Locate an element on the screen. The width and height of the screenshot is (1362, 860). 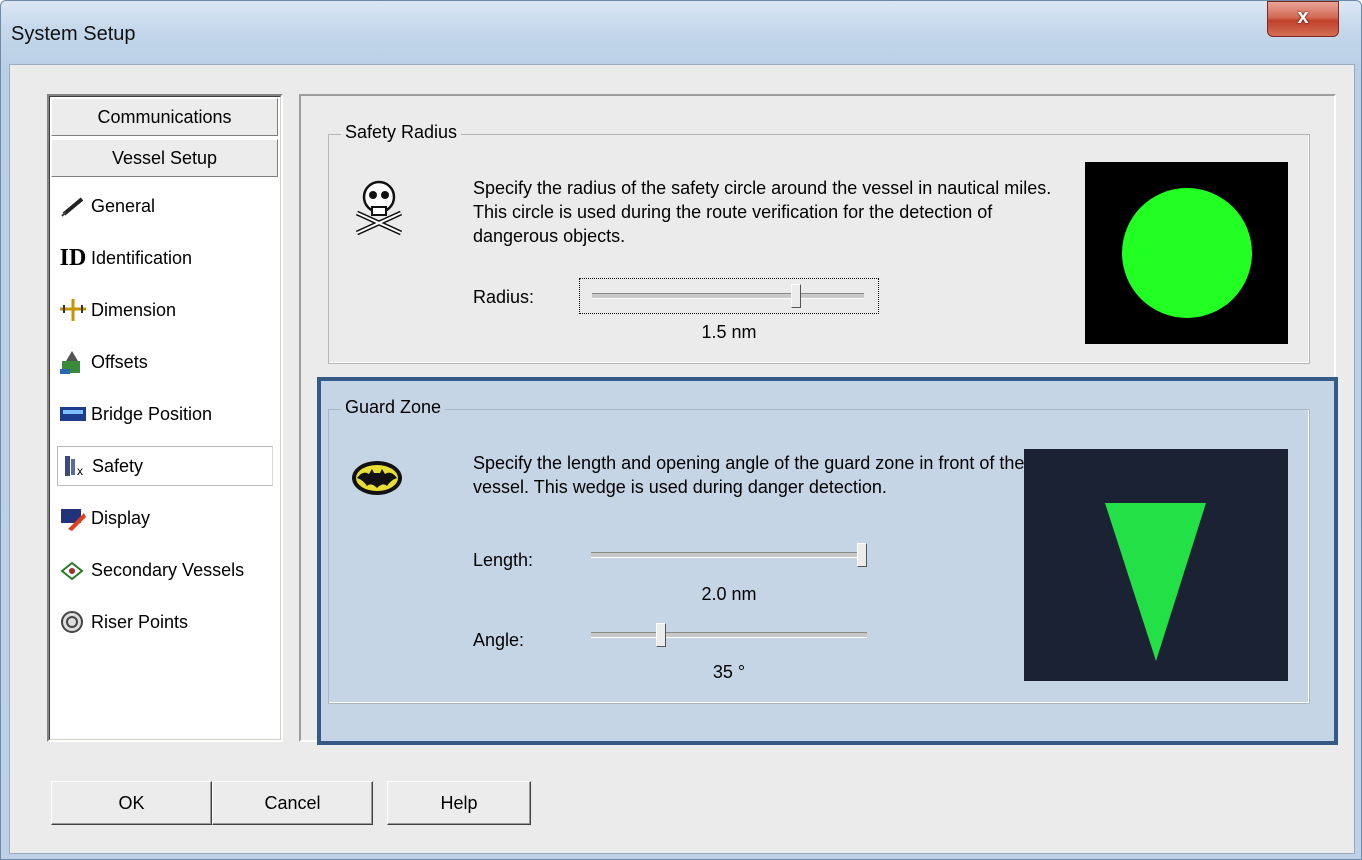
guard-zone-wedge is located at coordinates (1155, 582).